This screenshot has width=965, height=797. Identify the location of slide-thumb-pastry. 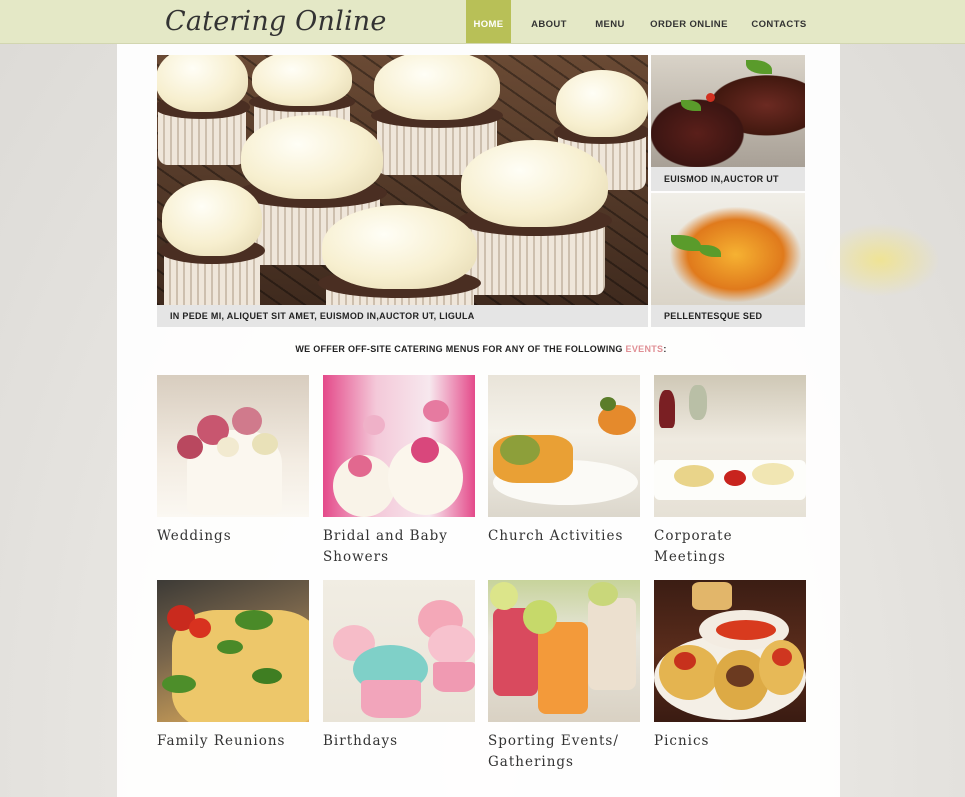
(728, 249).